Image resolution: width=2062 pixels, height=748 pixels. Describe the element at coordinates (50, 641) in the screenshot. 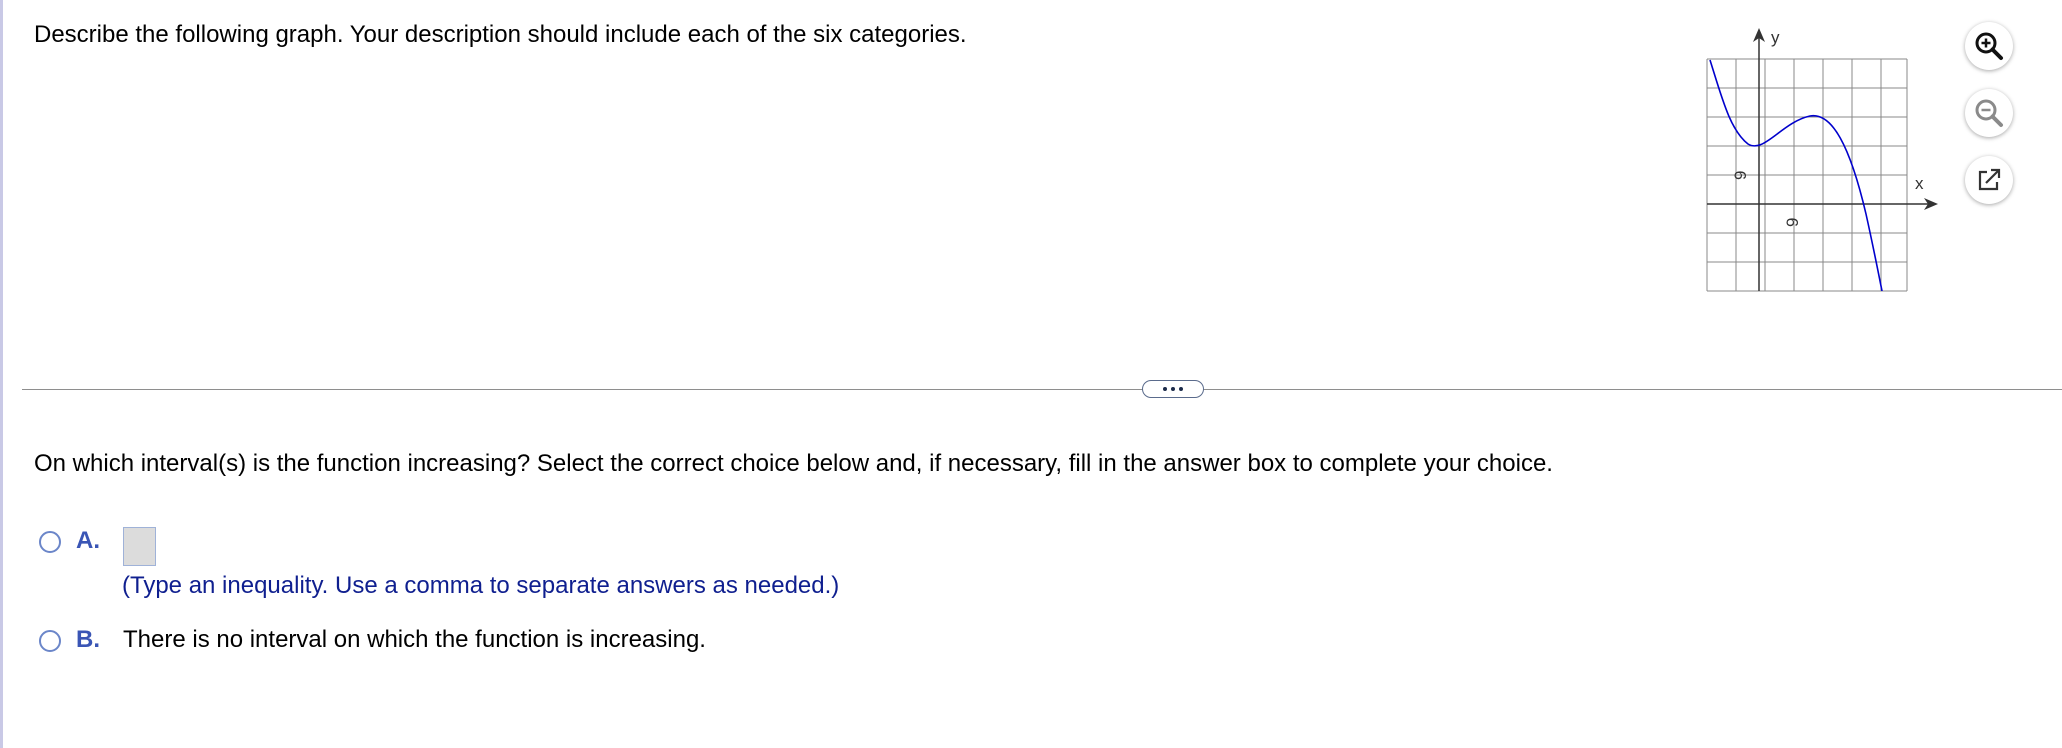

I see `choice-b-radio` at that location.